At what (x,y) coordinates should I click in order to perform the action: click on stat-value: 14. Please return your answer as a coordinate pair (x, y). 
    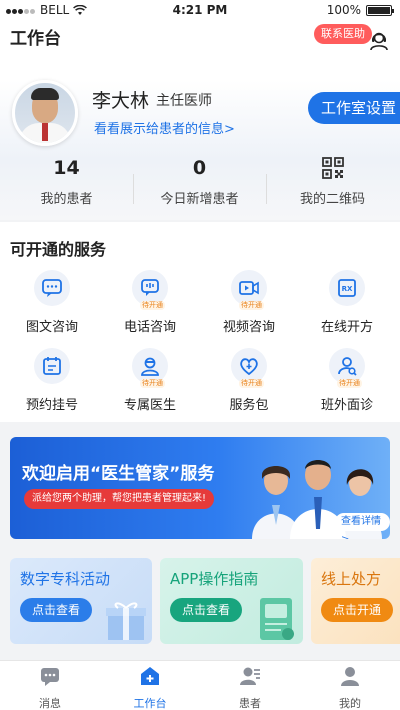
    Looking at the image, I should click on (66, 168).